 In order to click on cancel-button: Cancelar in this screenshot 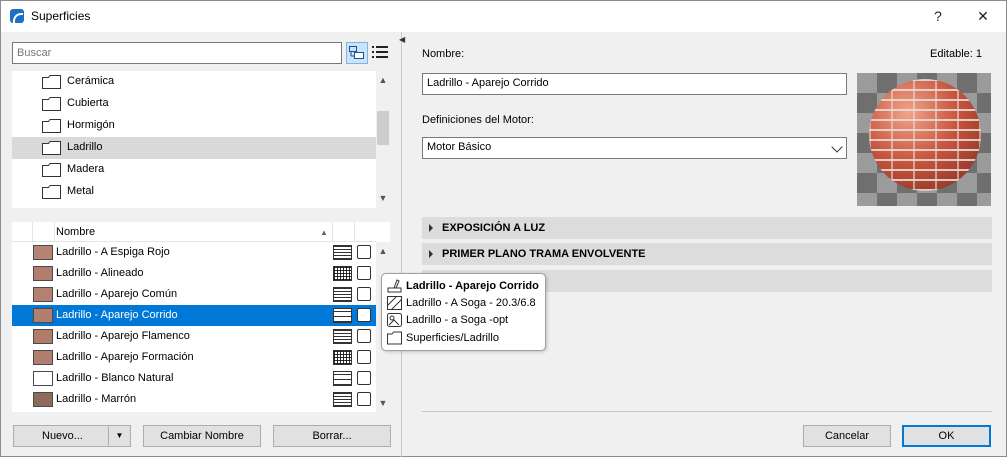, I will do `click(847, 436)`.